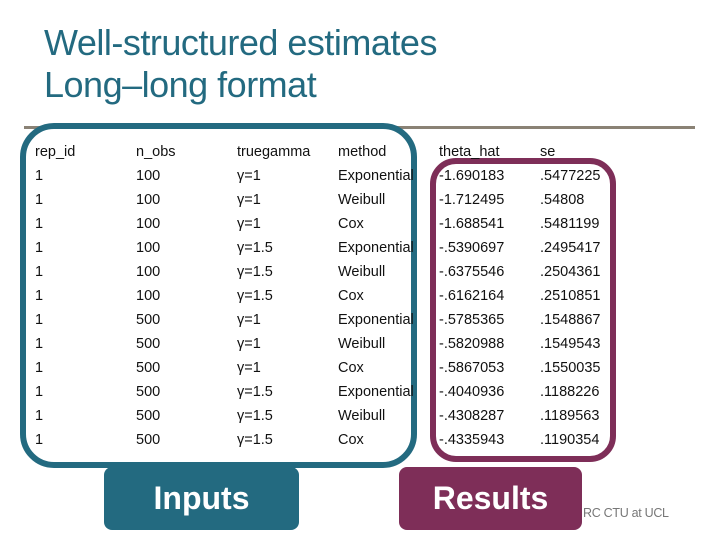 The height and width of the screenshot is (540, 720). What do you see at coordinates (570, 272) in the screenshot?
I see `cell-se: .2504361` at bounding box center [570, 272].